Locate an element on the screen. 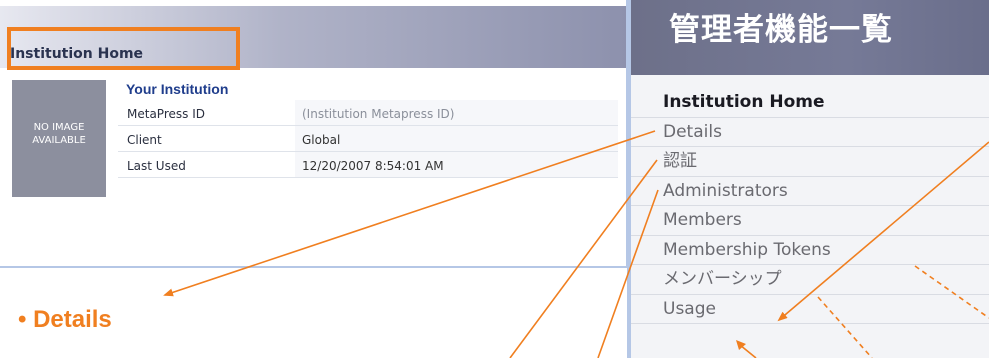  admin-menu-item-institution-home: Institution Home is located at coordinates (810, 103).